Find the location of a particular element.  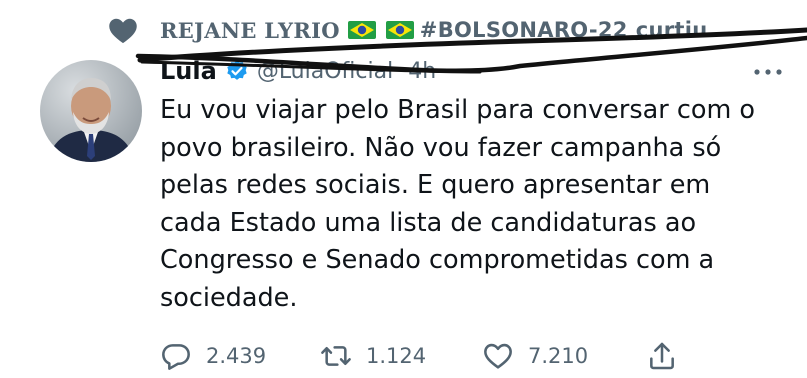

liker-label: REJANE LYRIO #BOLSONARO-22 curtiu is located at coordinates (433, 30).